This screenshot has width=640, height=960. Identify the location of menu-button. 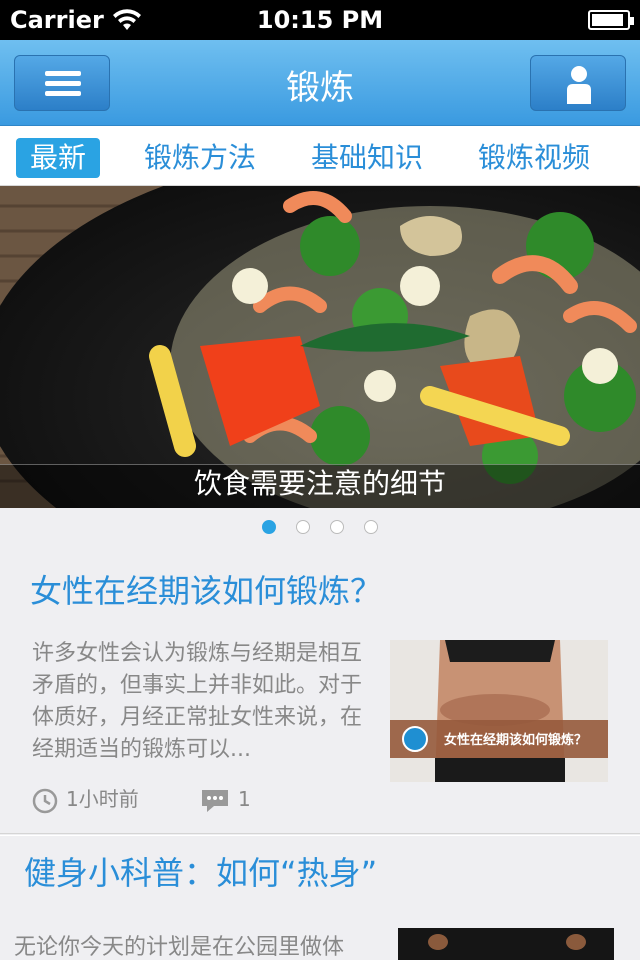
(62, 83).